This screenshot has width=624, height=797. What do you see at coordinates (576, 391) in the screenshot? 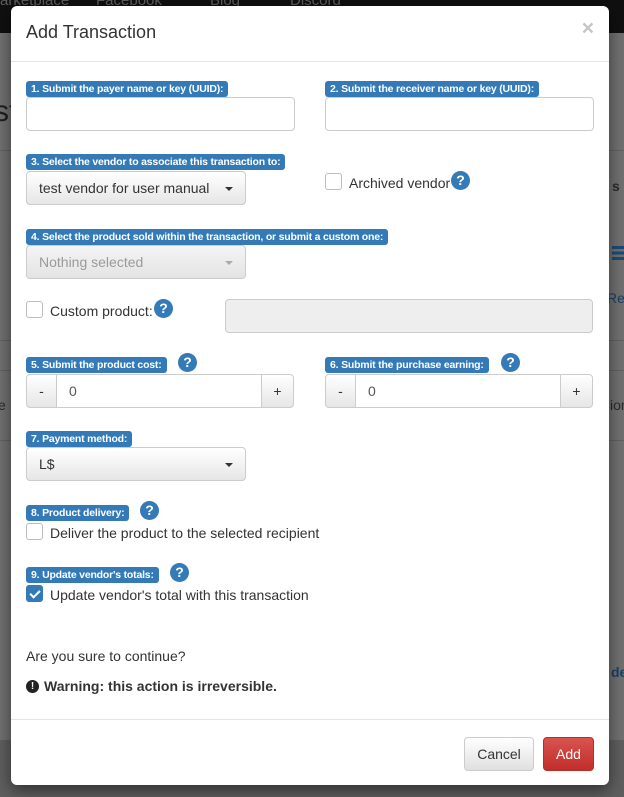
I see `purchase-earning-increment-button: +` at bounding box center [576, 391].